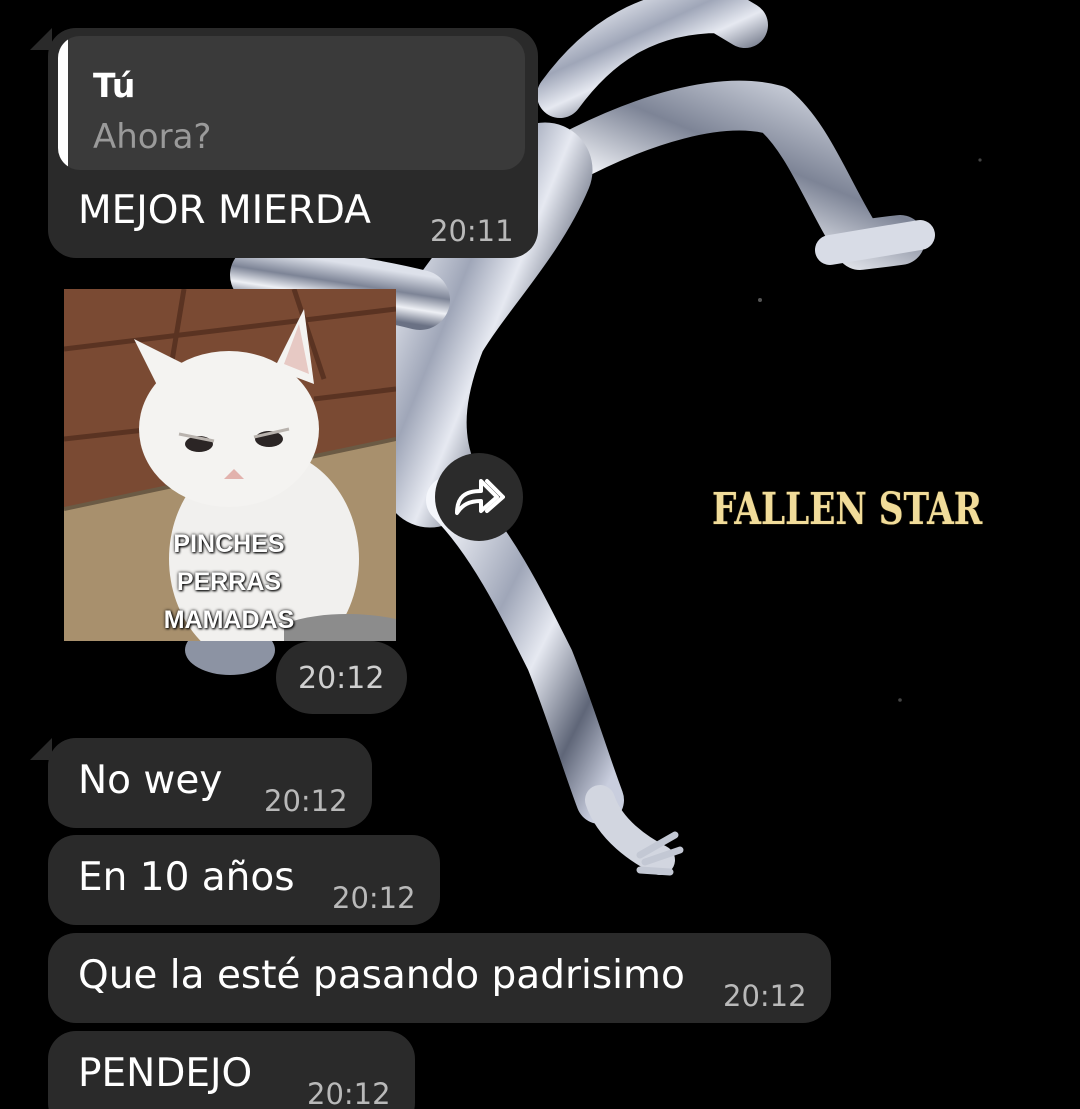  I want to click on quote-author: Tú, so click(114, 85).